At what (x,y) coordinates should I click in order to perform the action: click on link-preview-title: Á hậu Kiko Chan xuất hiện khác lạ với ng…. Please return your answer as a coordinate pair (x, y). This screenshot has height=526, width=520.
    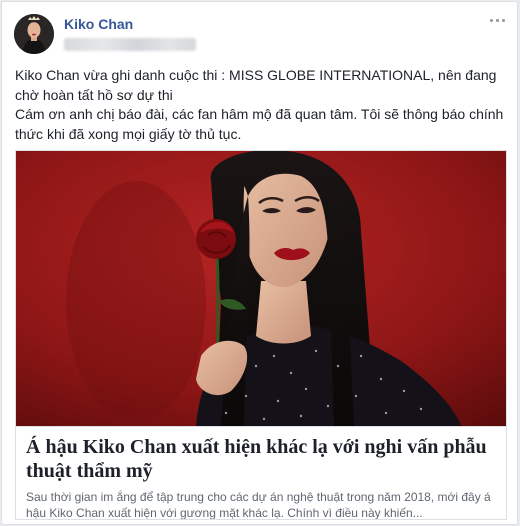
    Looking at the image, I should click on (261, 459).